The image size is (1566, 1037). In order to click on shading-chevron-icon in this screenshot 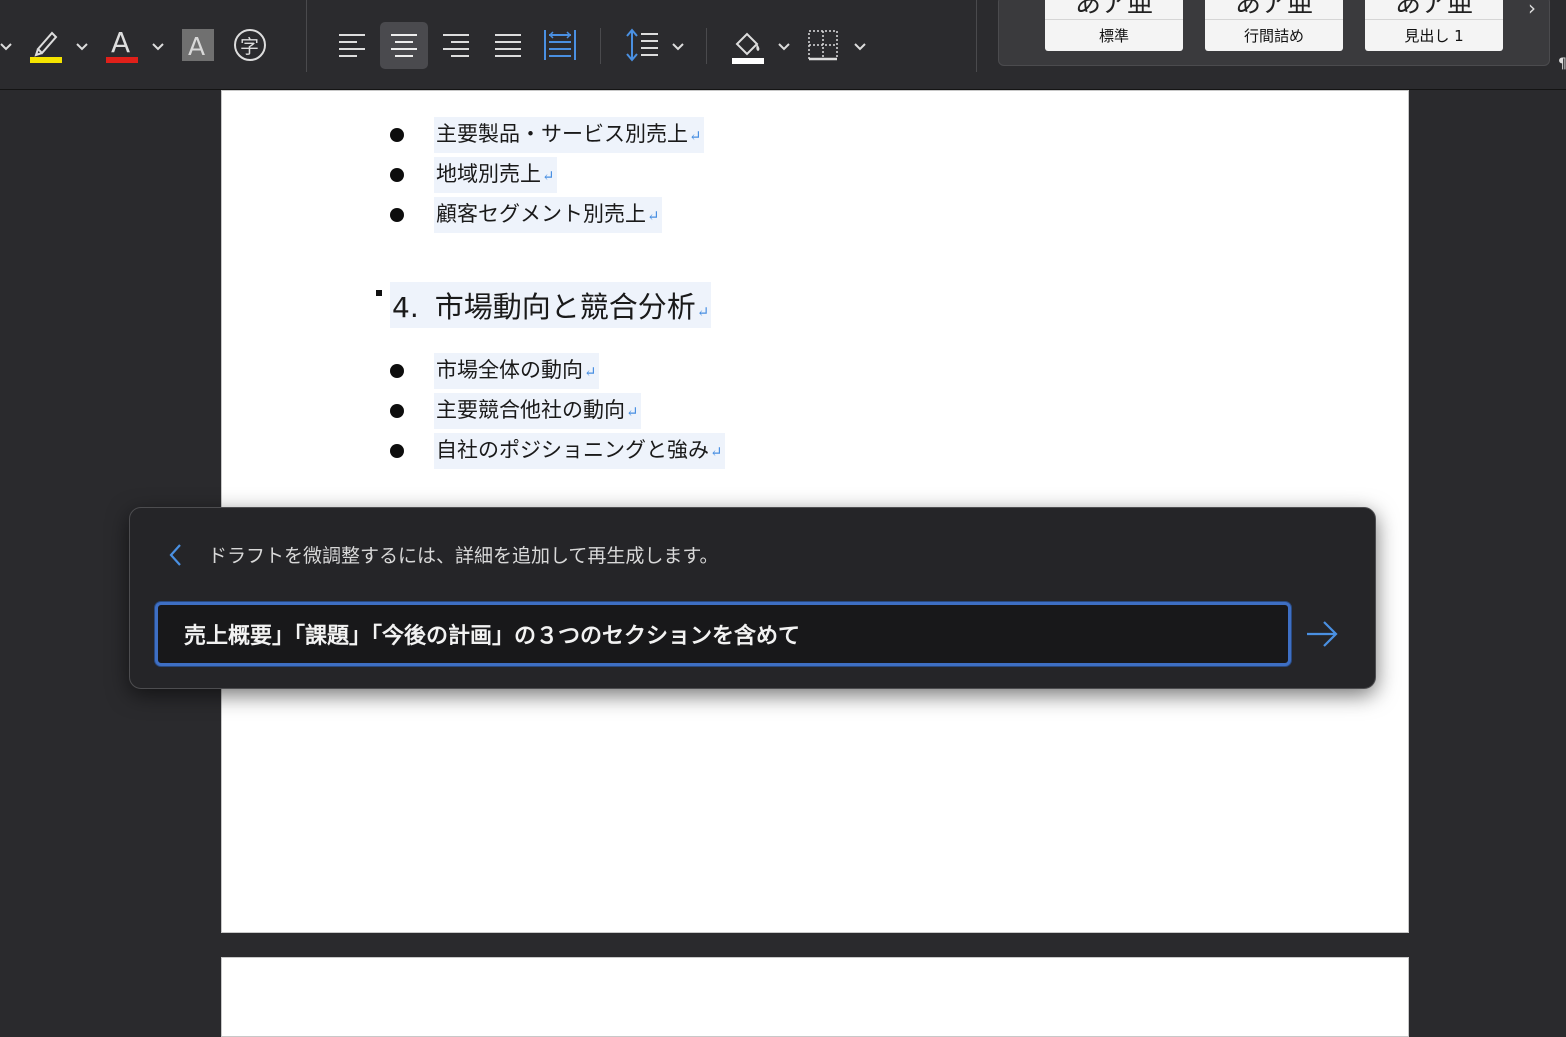, I will do `click(784, 45)`.